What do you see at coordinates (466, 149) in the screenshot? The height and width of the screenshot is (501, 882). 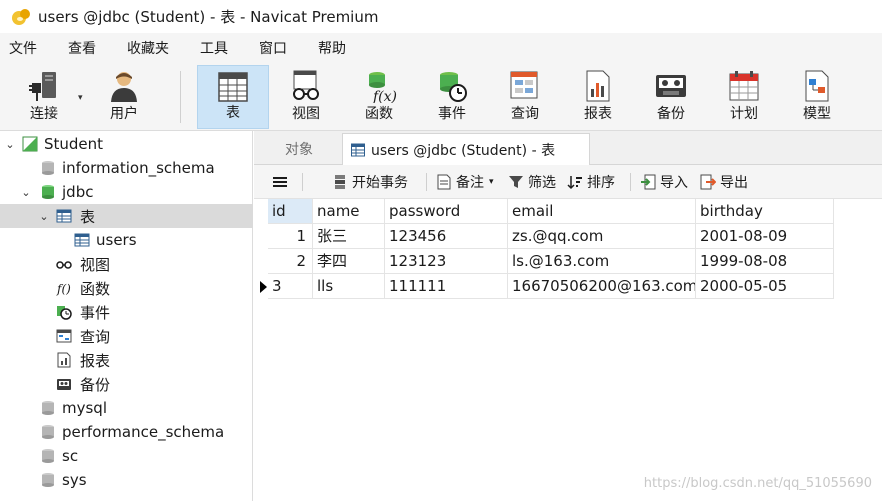 I see `tab-users-table: users @jdbc (Student) - 表` at bounding box center [466, 149].